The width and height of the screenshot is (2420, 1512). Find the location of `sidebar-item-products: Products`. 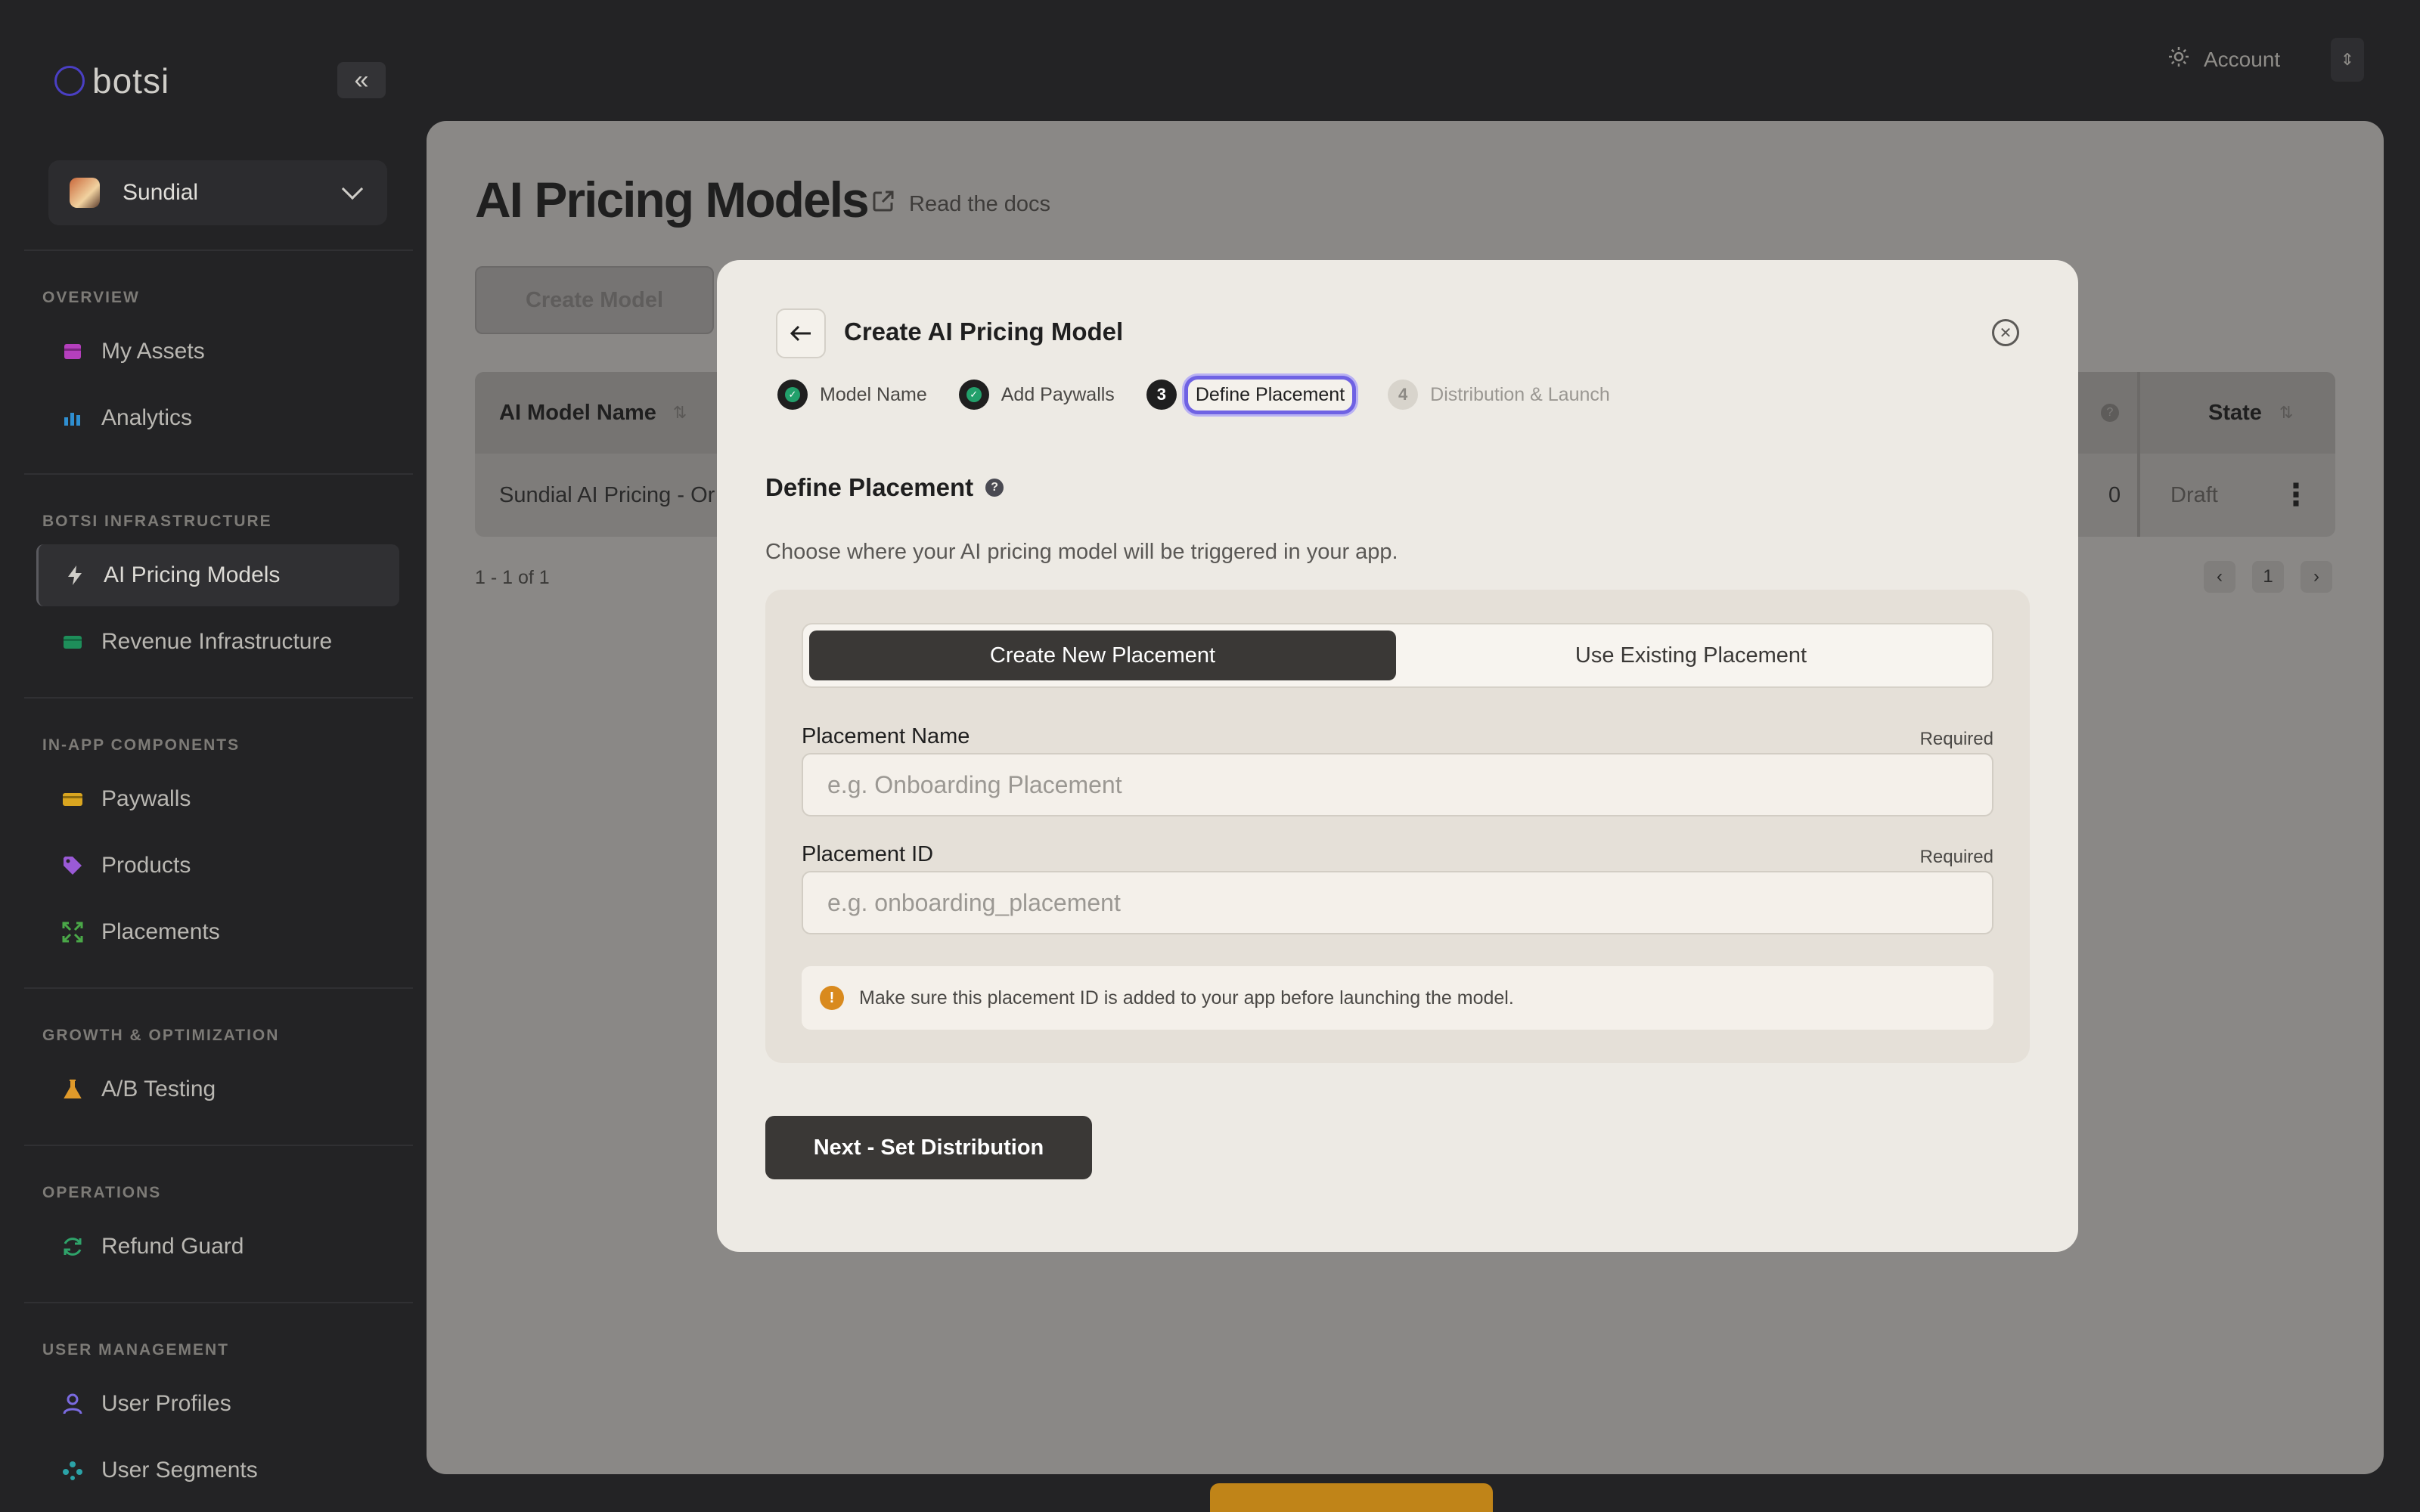

sidebar-item-products: Products is located at coordinates (217, 866).